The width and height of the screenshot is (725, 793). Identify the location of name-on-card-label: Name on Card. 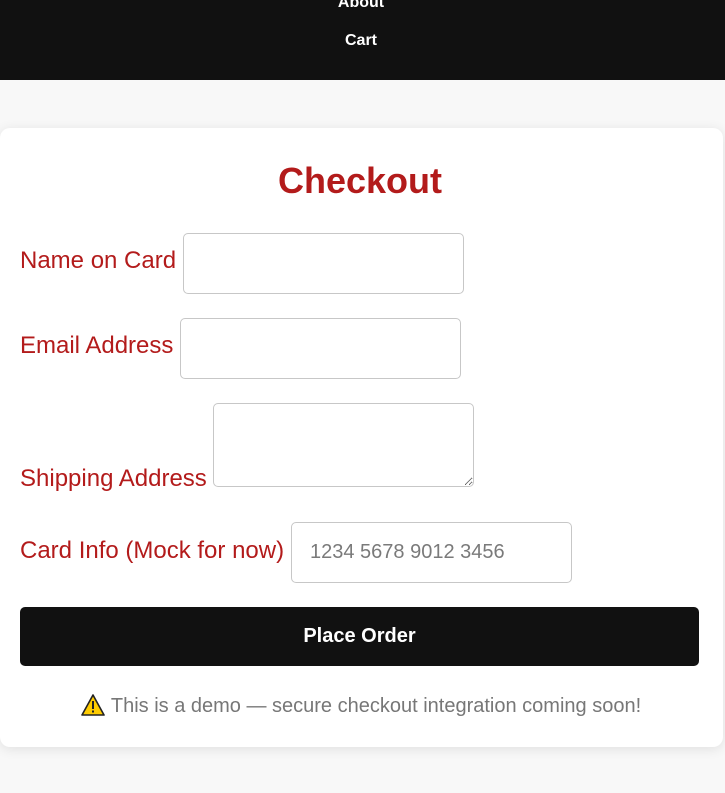
(98, 260).